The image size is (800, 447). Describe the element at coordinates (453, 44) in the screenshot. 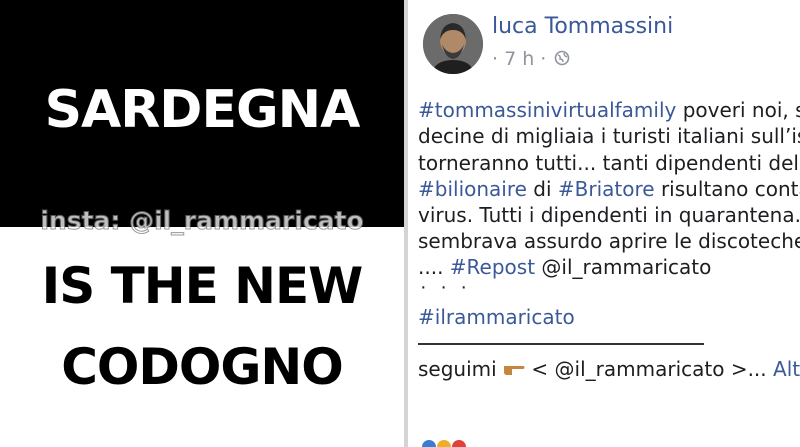

I see `avatar` at that location.